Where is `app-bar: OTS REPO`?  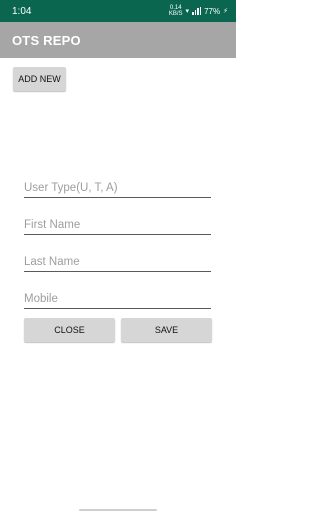 app-bar: OTS REPO is located at coordinates (118, 40).